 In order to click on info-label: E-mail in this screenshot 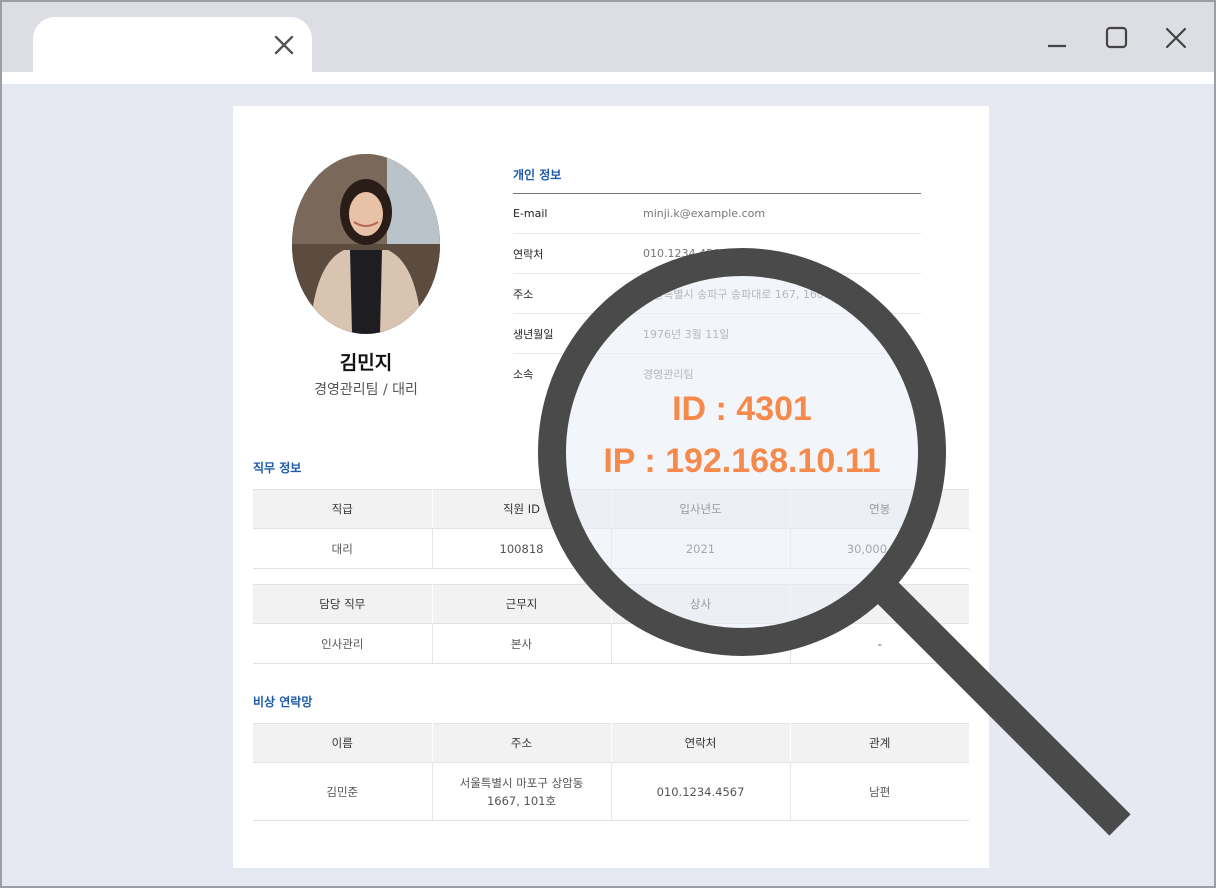, I will do `click(530, 213)`.